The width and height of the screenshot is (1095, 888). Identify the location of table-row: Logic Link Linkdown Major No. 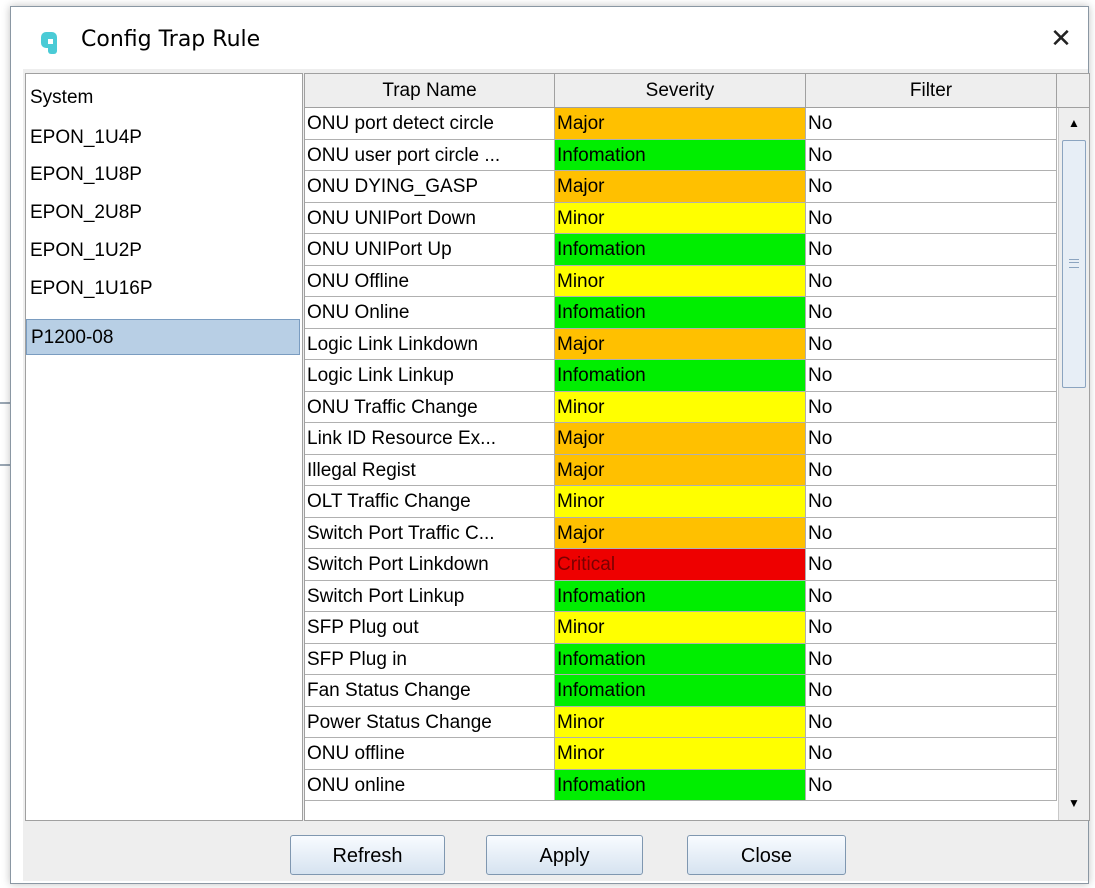
(681, 344).